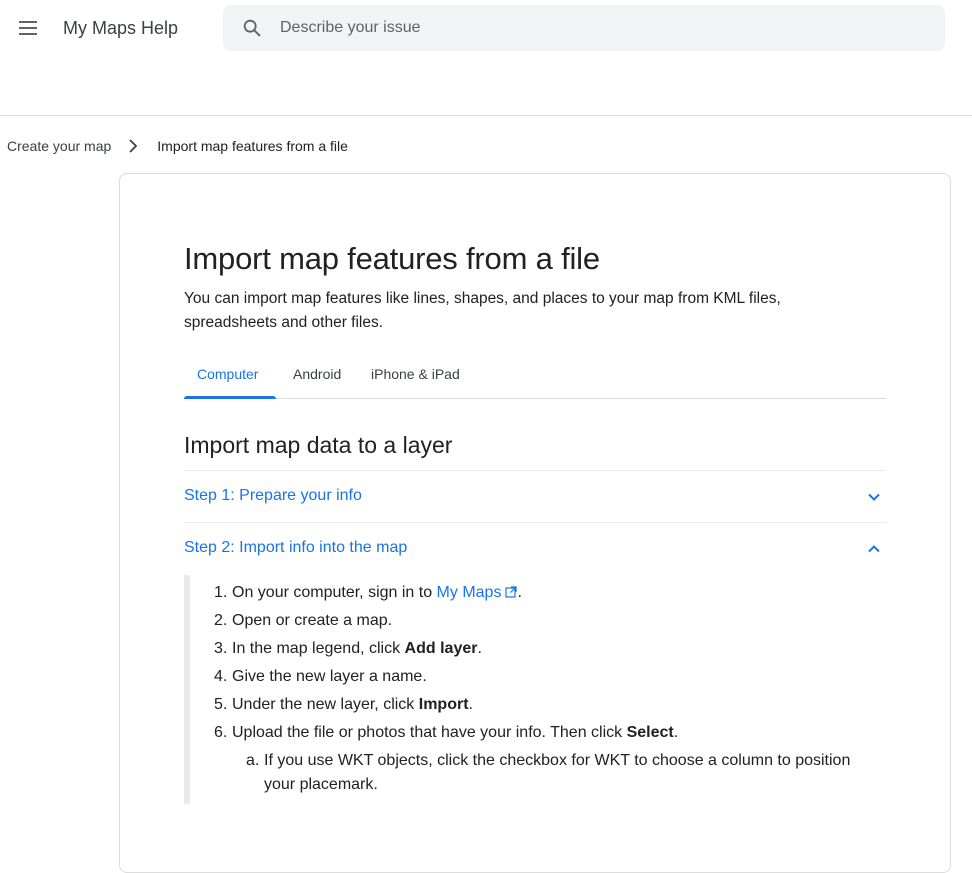  Describe the element at coordinates (120, 28) in the screenshot. I see `product-name: My Maps Help` at that location.